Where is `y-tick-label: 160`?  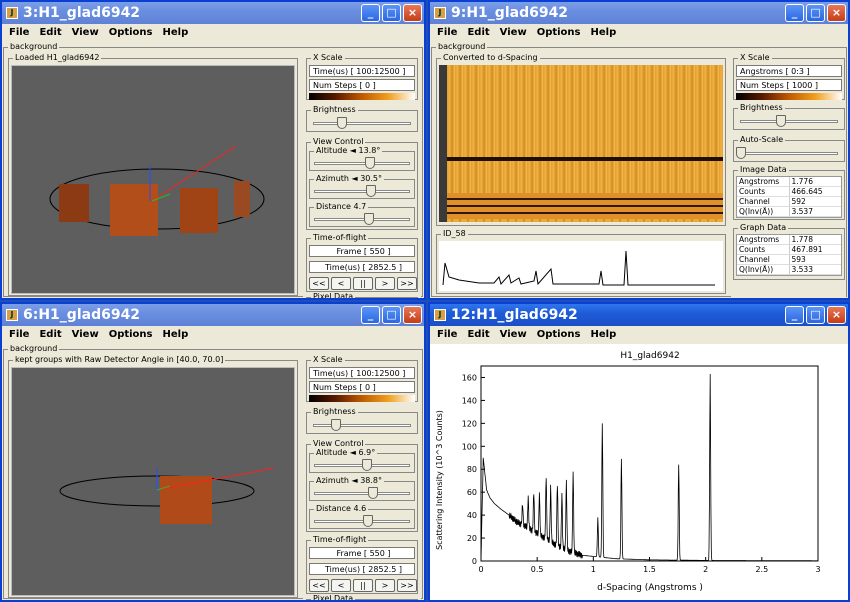
y-tick-label: 160 is located at coordinates (469, 377).